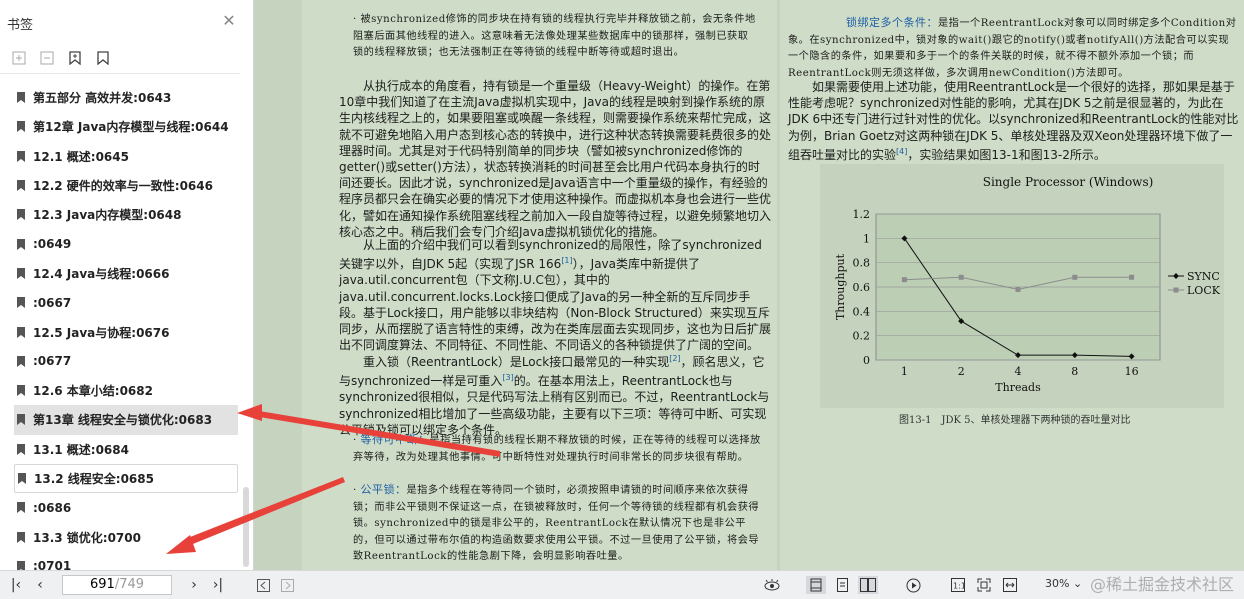 The height and width of the screenshot is (599, 1244). I want to click on bookmark-item: 12.5 Java与协程:0676, so click(126, 331).